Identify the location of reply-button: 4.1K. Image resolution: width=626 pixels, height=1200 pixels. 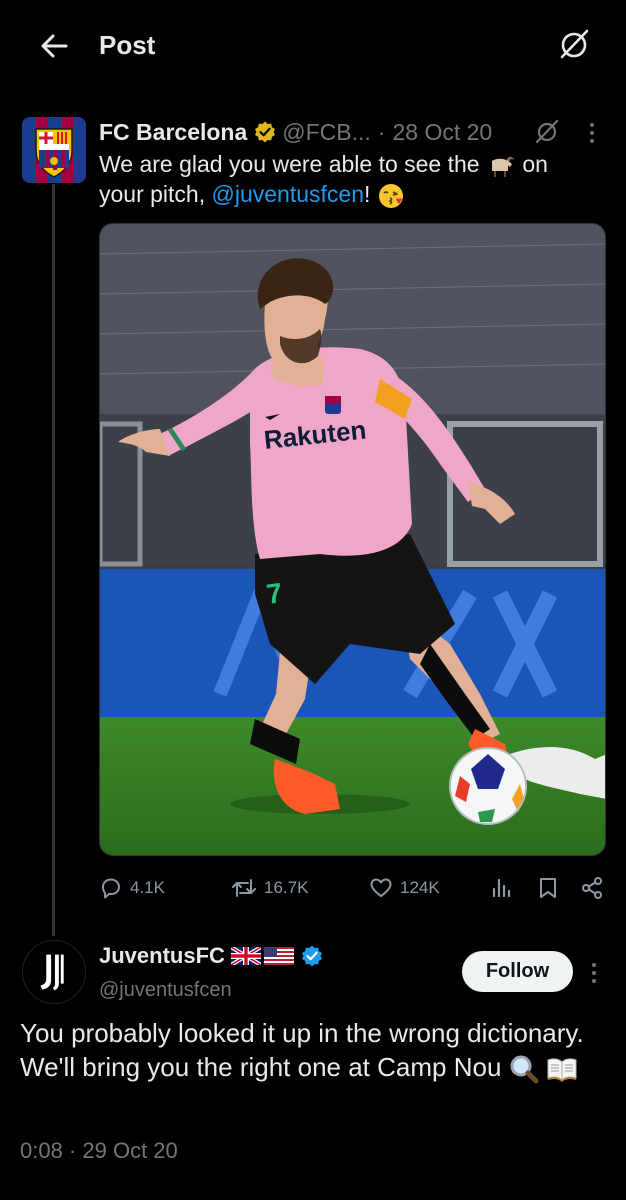
(132, 888).